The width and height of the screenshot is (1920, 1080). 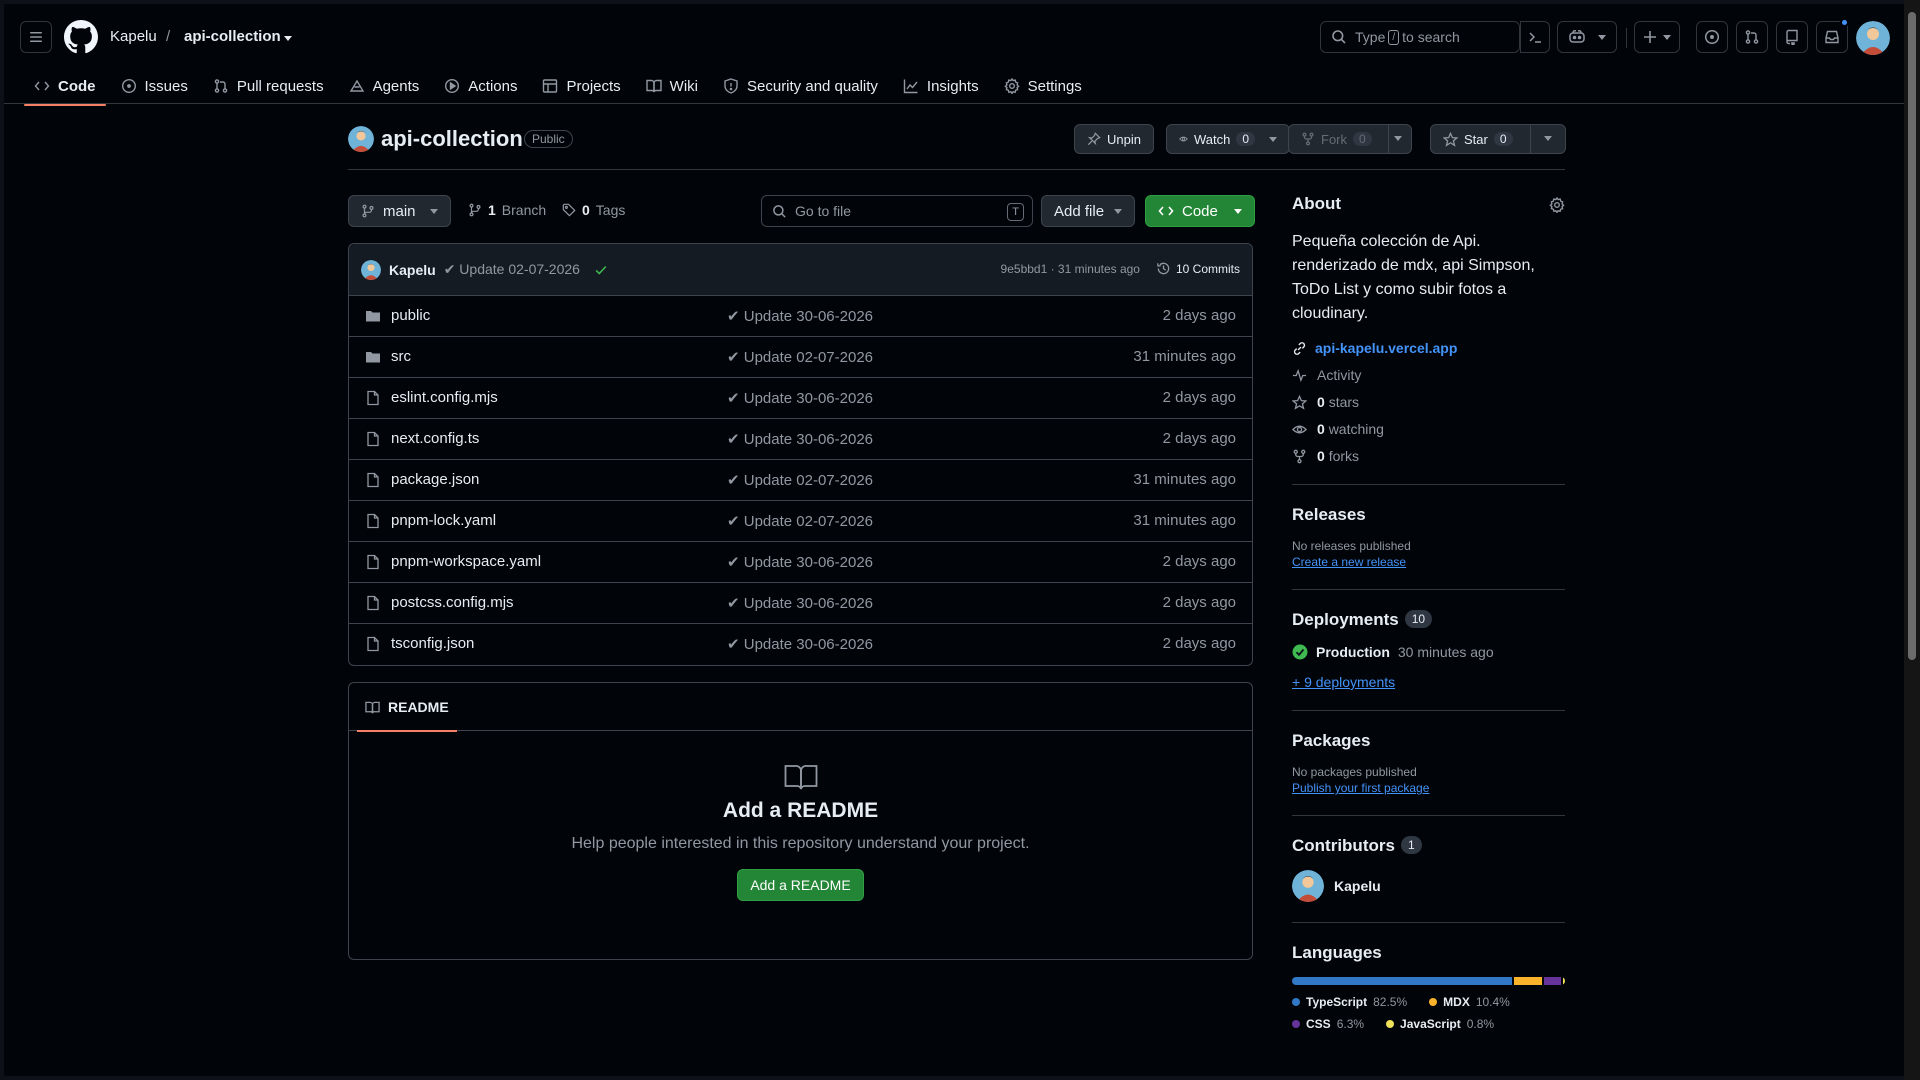 I want to click on user-avatar, so click(x=1873, y=38).